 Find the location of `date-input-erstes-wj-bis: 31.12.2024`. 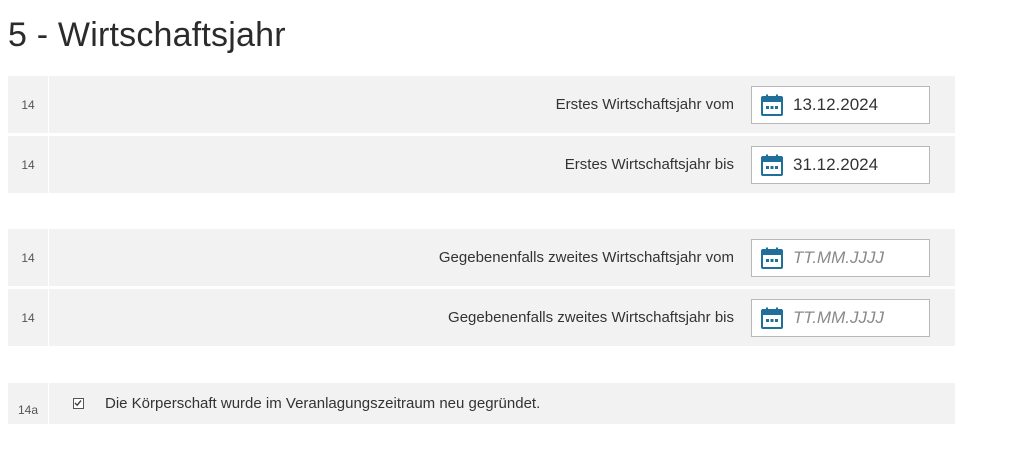

date-input-erstes-wj-bis: 31.12.2024 is located at coordinates (840, 164).